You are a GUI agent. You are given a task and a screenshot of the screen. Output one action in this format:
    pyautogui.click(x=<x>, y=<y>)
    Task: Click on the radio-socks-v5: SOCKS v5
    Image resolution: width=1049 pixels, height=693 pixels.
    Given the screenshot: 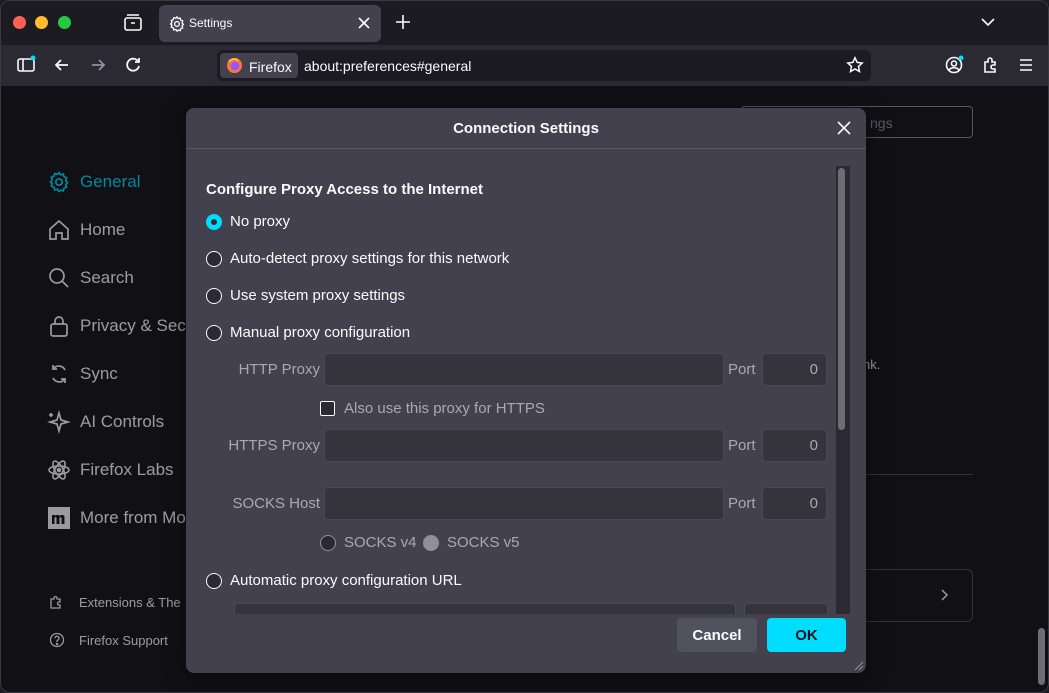 What is the action you would take?
    pyautogui.click(x=471, y=542)
    